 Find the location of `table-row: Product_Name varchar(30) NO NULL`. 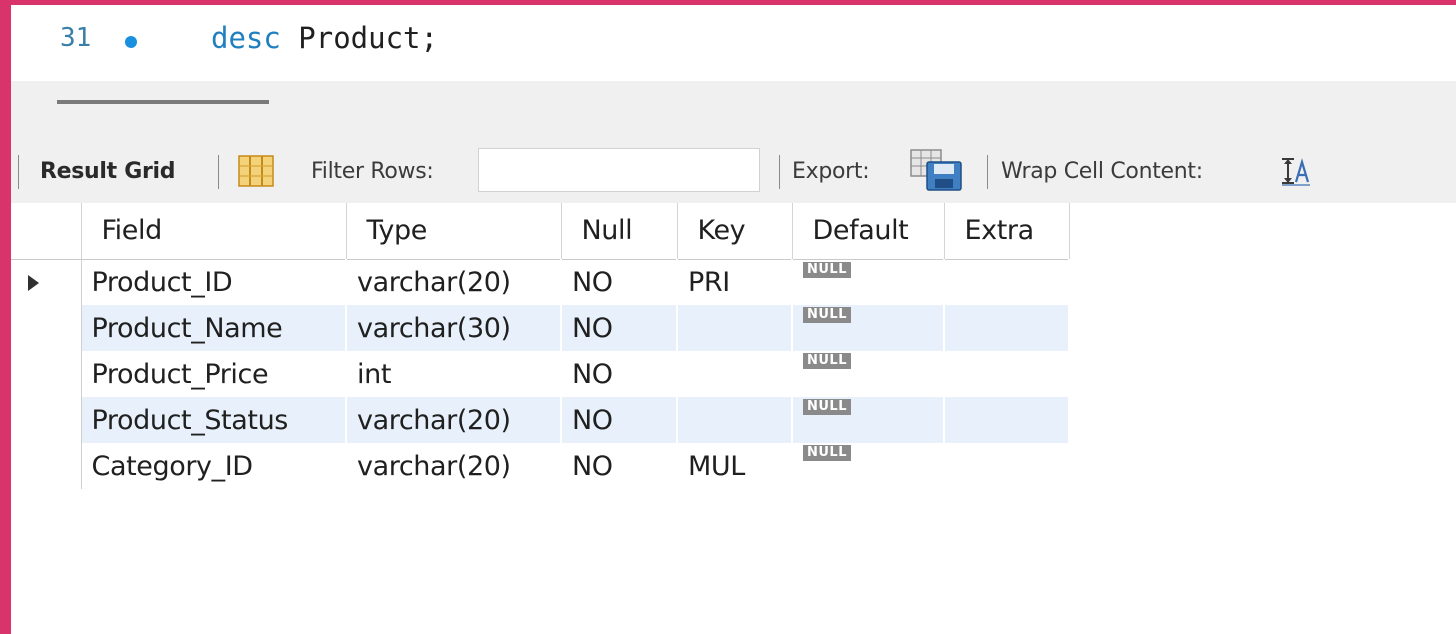

table-row: Product_Name varchar(30) NO NULL is located at coordinates (540, 328).